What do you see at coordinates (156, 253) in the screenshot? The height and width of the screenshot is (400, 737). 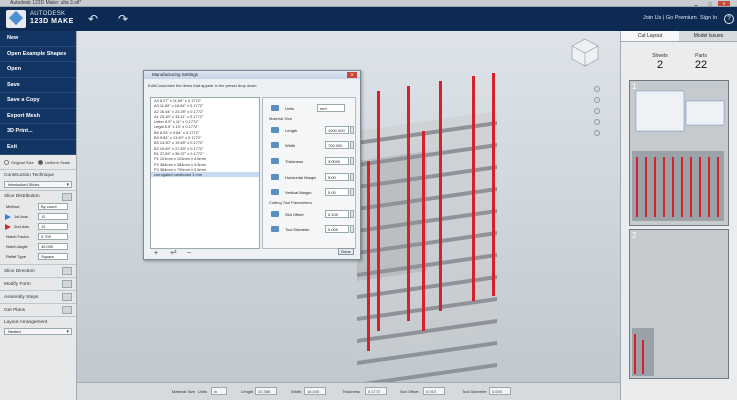 I see `add-preset-button: +` at bounding box center [156, 253].